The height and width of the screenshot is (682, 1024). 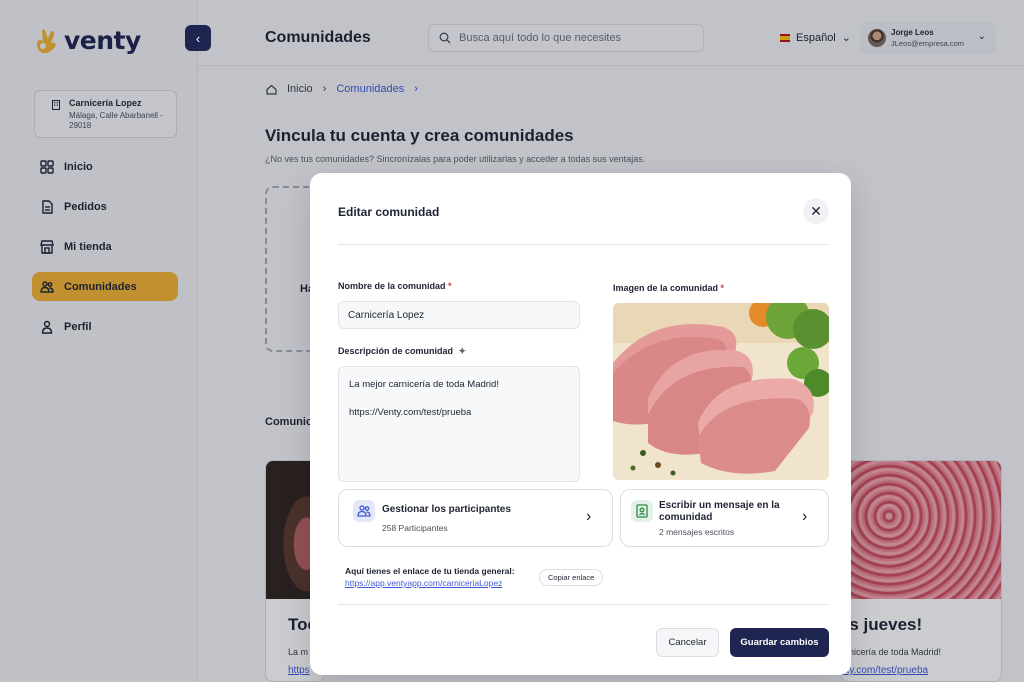 I want to click on description-line: https://Venty.com/test/prueba, so click(x=410, y=412).